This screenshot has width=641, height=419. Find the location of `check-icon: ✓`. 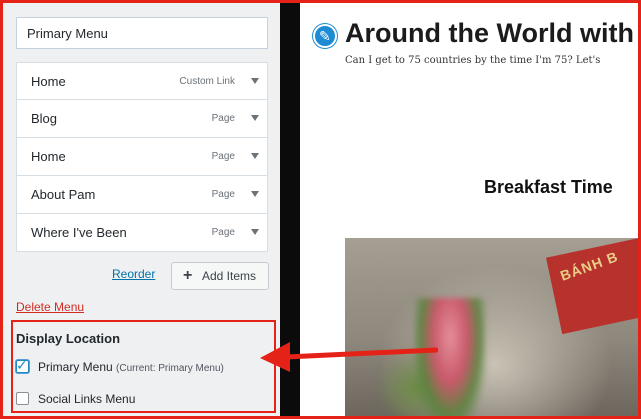

check-icon: ✓ is located at coordinates (22, 365).